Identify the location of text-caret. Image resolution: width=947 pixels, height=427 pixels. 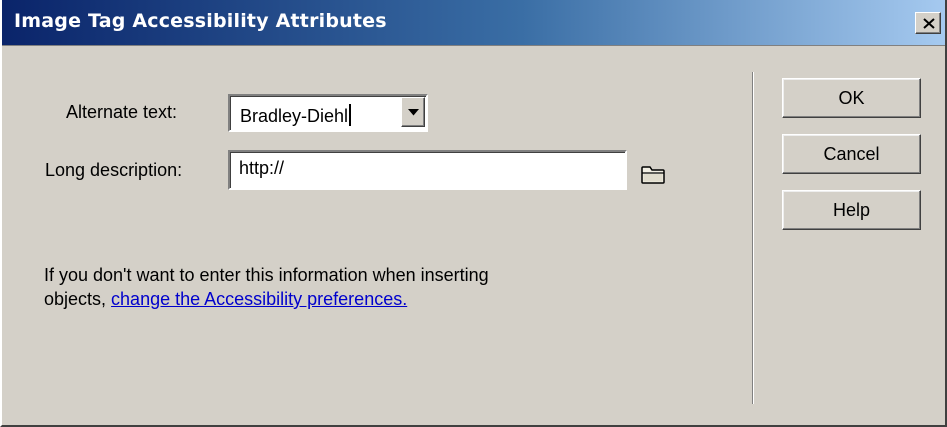
(350, 115).